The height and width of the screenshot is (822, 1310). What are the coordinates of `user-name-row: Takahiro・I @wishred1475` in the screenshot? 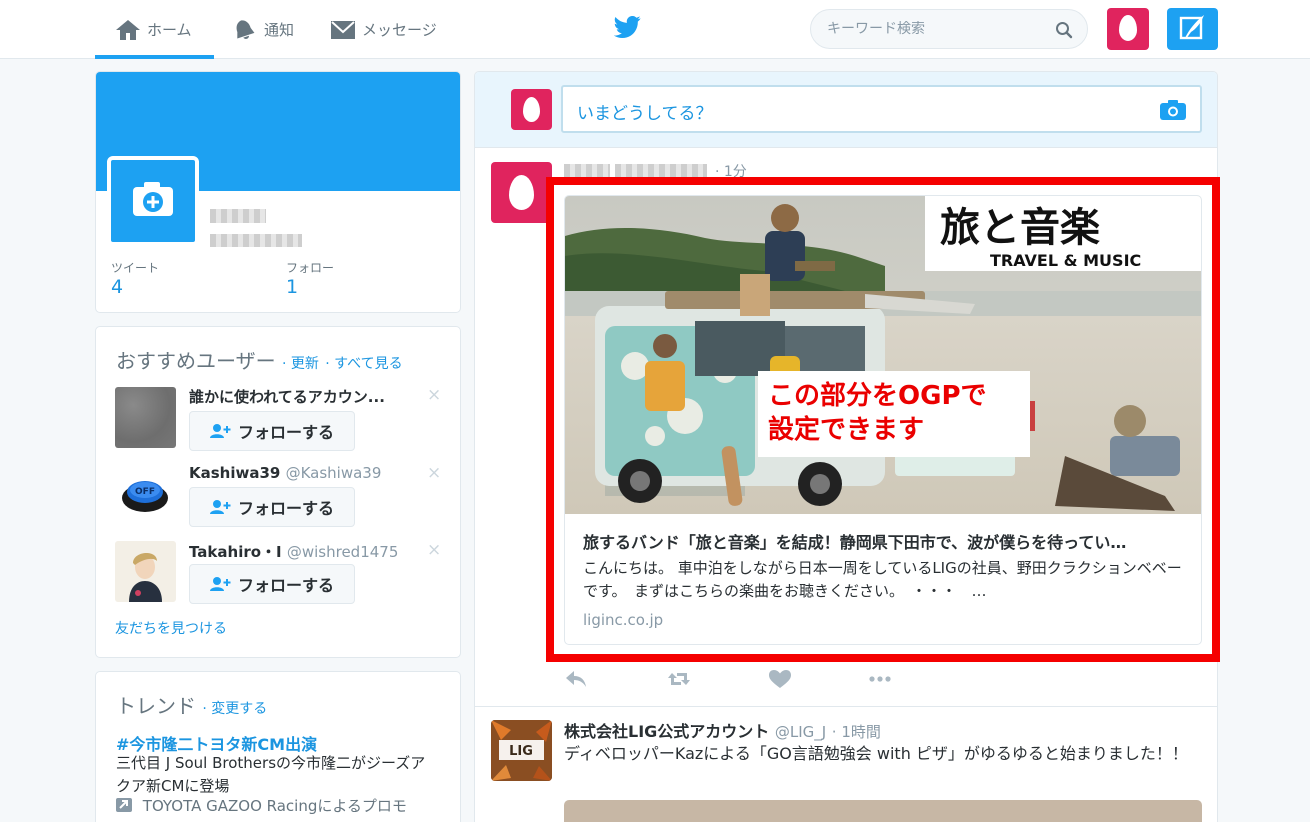 It's located at (293, 551).